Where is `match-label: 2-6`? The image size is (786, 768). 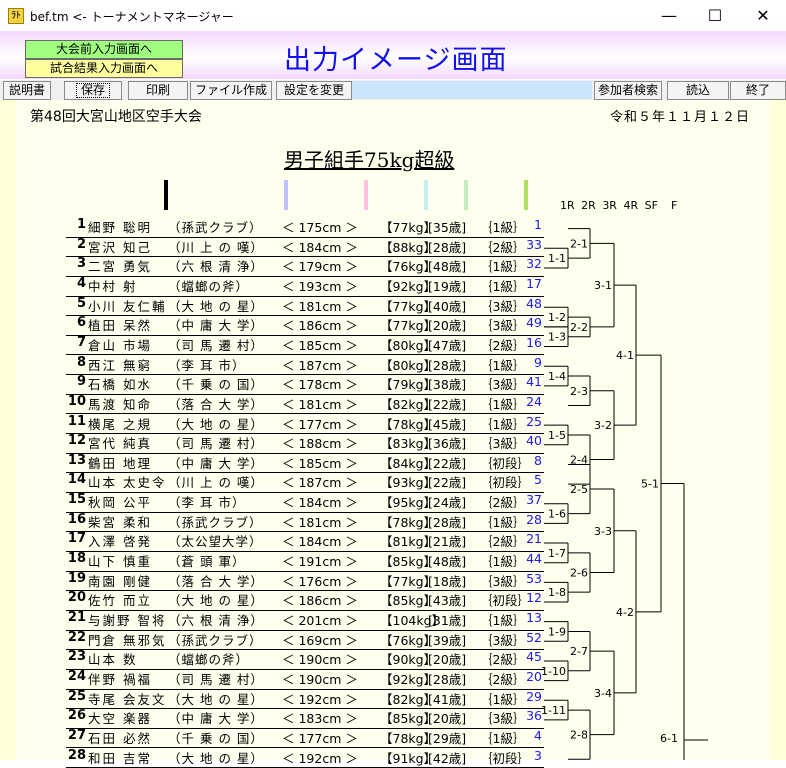
match-label: 2-6 is located at coordinates (579, 573).